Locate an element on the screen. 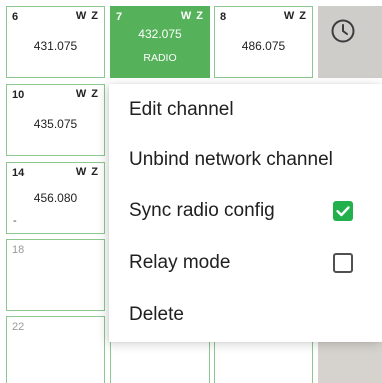 The width and height of the screenshot is (382, 383). checkmark-icon is located at coordinates (343, 211).